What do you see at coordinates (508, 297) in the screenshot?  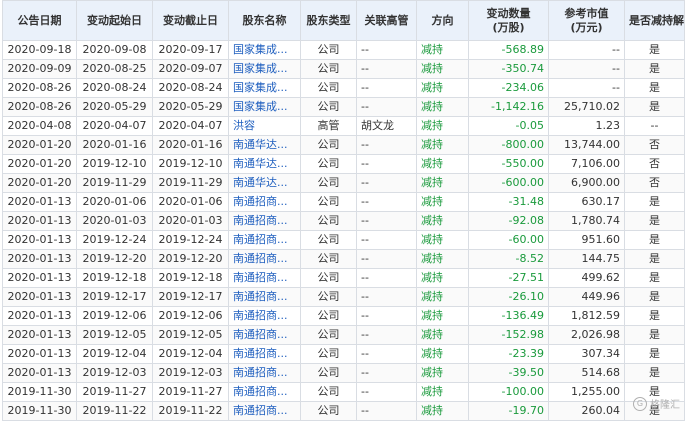 I see `cell-change-amount: -26.10` at bounding box center [508, 297].